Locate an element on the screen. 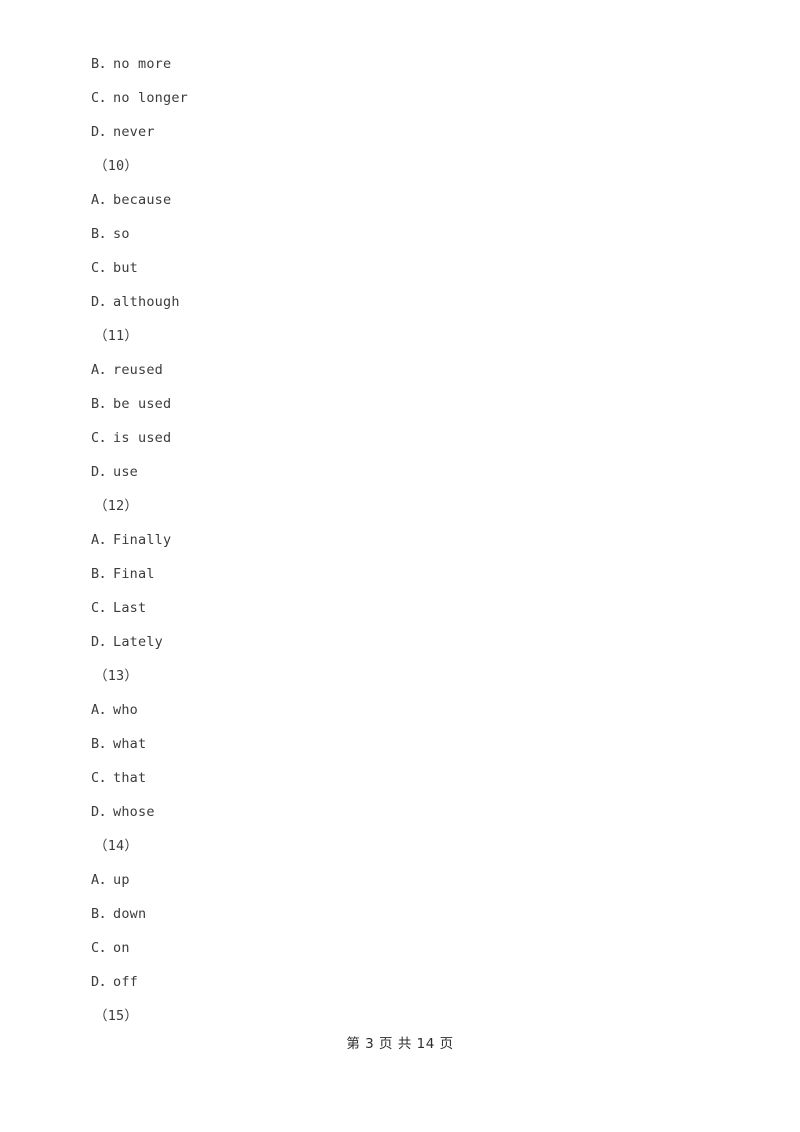 This screenshot has height=1132, width=800. question-number-label: （15） is located at coordinates (116, 1016).